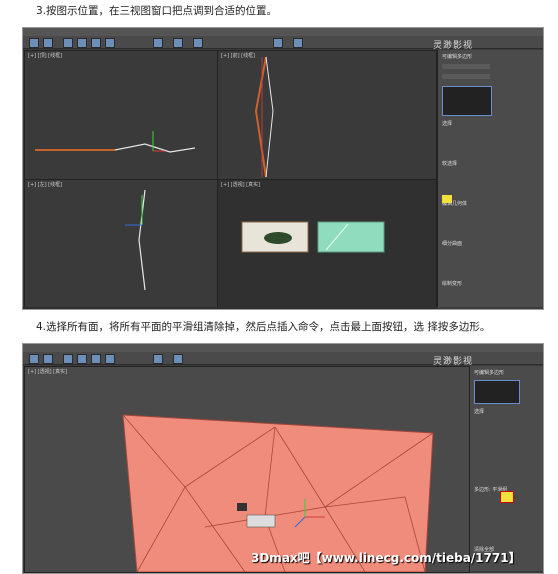  Describe the element at coordinates (45, 185) in the screenshot. I see `viewport-label: [+] [左] [线框]` at that location.